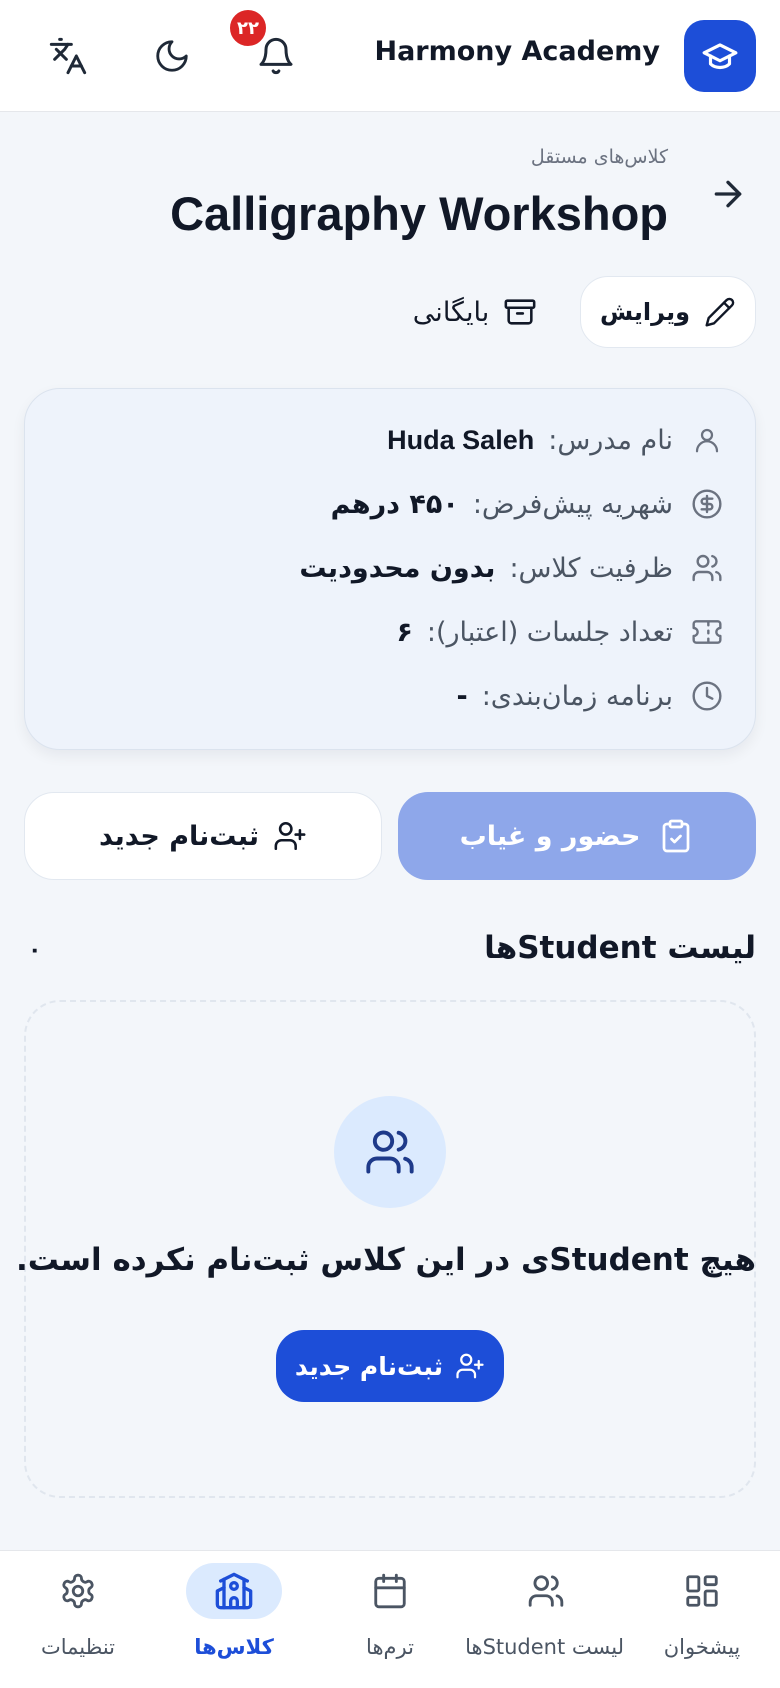 The width and height of the screenshot is (780, 1688). What do you see at coordinates (451, 312) in the screenshot?
I see `archive-label: بایگانی` at bounding box center [451, 312].